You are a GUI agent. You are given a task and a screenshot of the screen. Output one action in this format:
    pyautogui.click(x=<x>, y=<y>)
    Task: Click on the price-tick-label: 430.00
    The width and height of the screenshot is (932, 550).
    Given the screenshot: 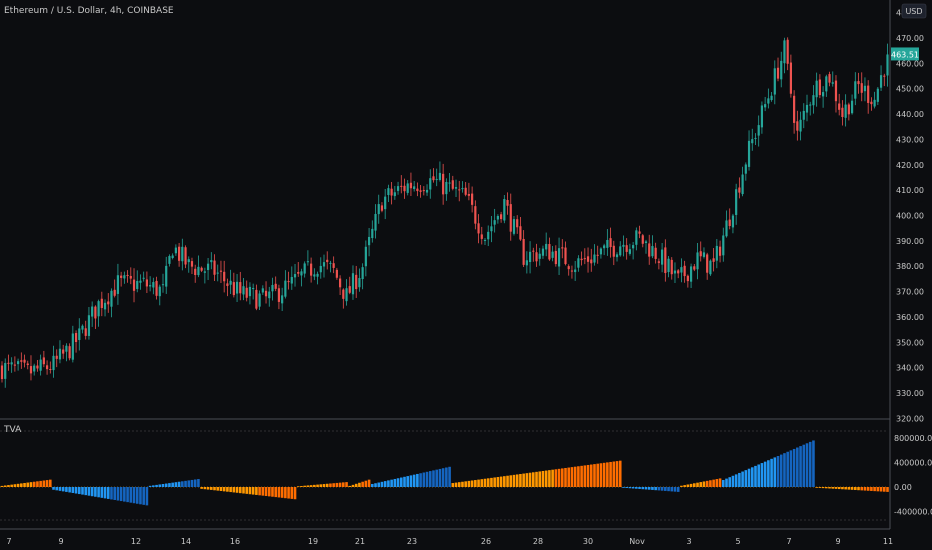 What is the action you would take?
    pyautogui.click(x=910, y=139)
    